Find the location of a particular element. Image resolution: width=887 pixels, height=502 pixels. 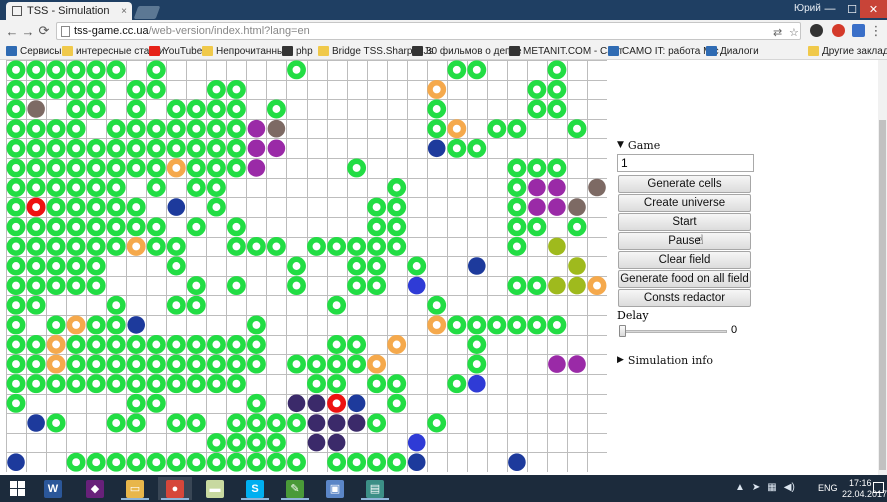

pause-button: Pause is located at coordinates (684, 241).